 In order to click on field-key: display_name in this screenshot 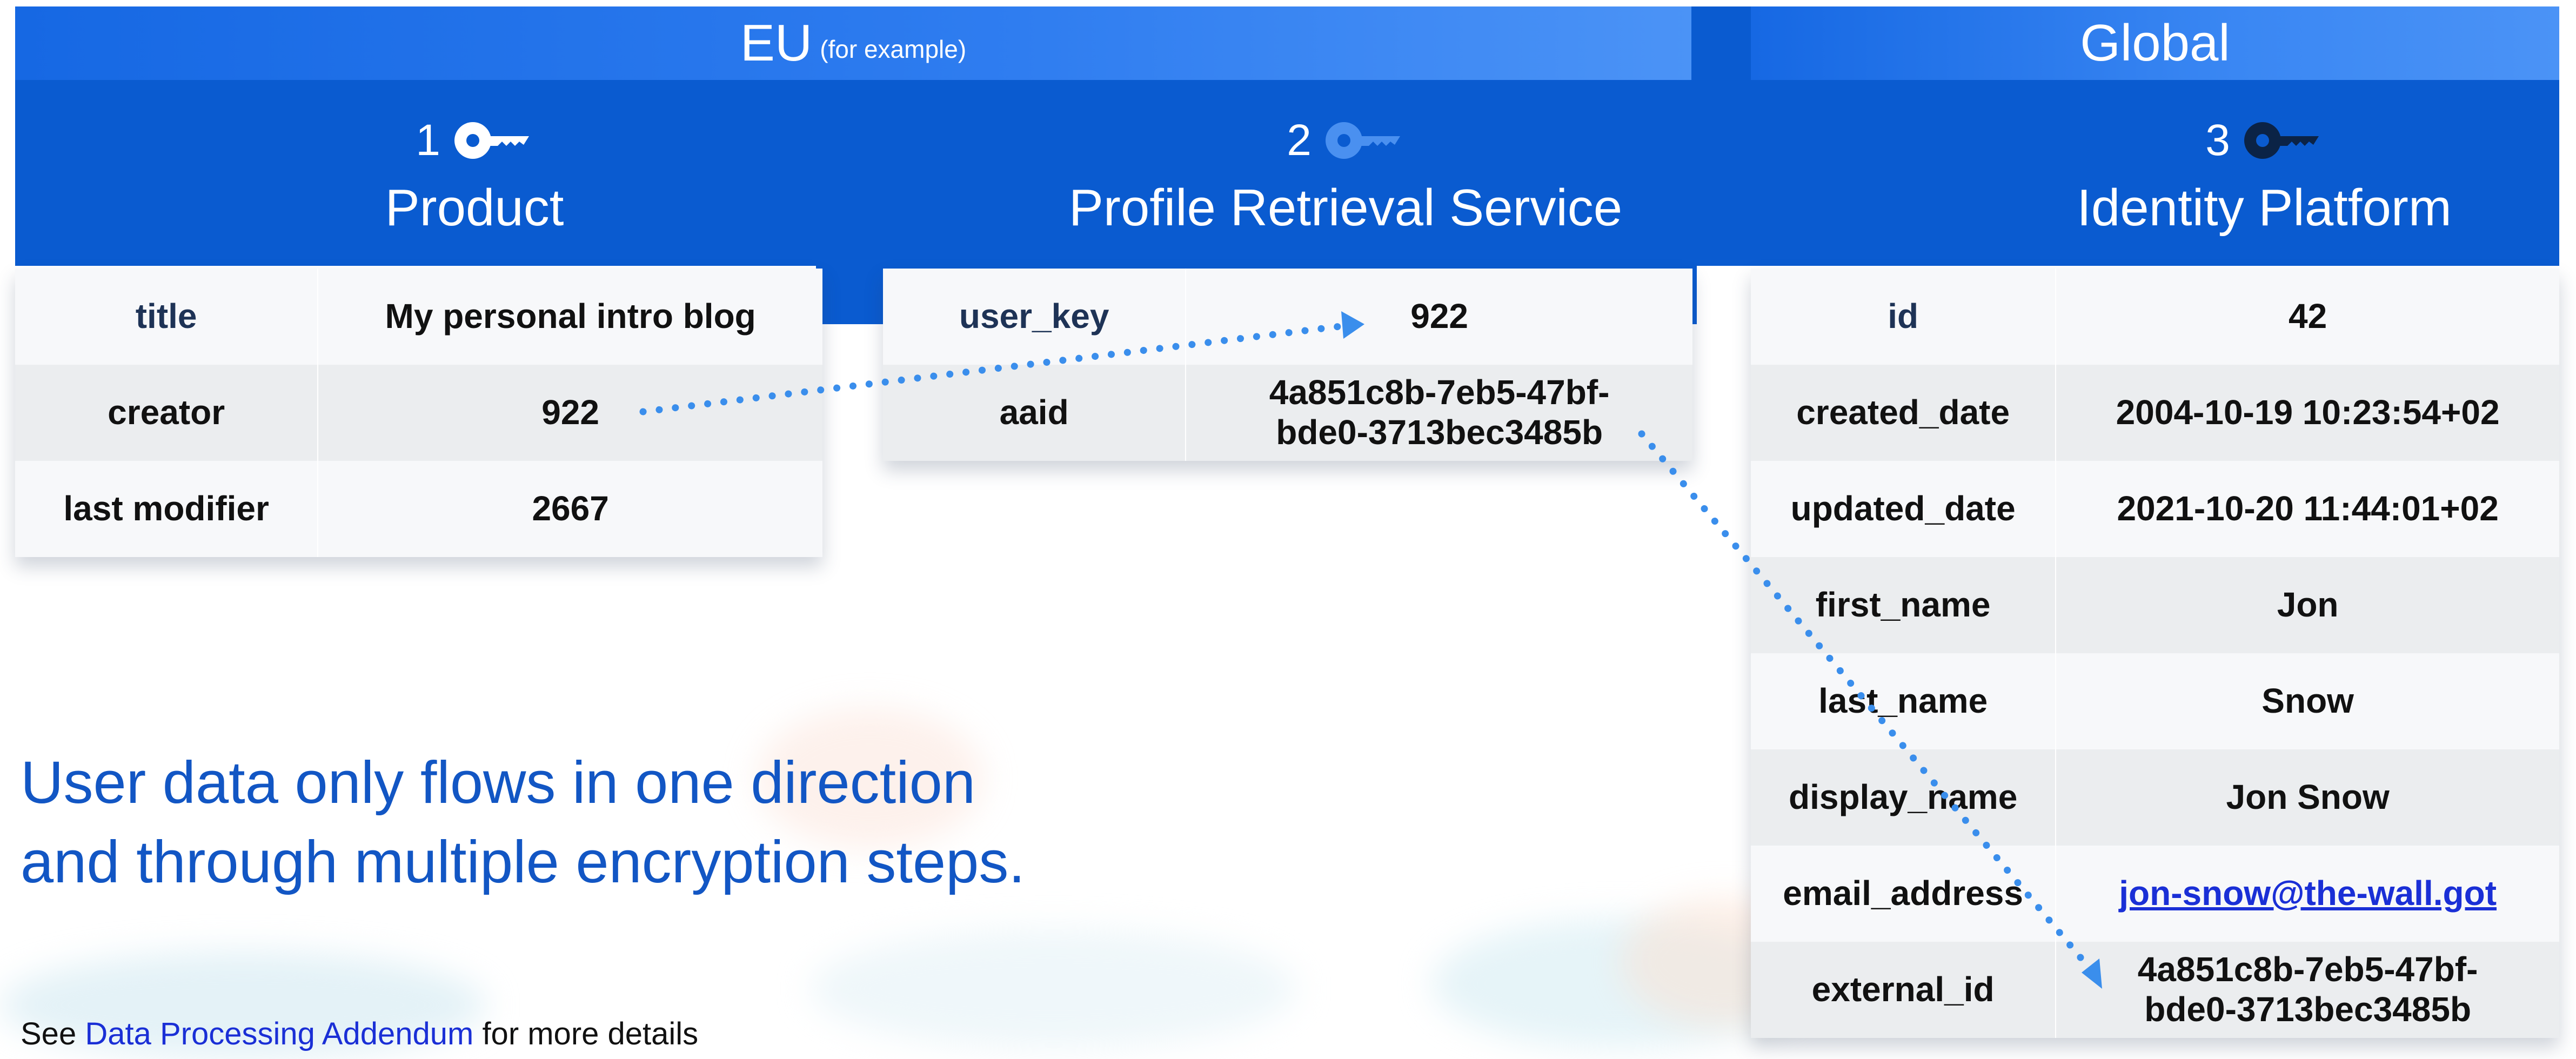, I will do `click(1904, 798)`.